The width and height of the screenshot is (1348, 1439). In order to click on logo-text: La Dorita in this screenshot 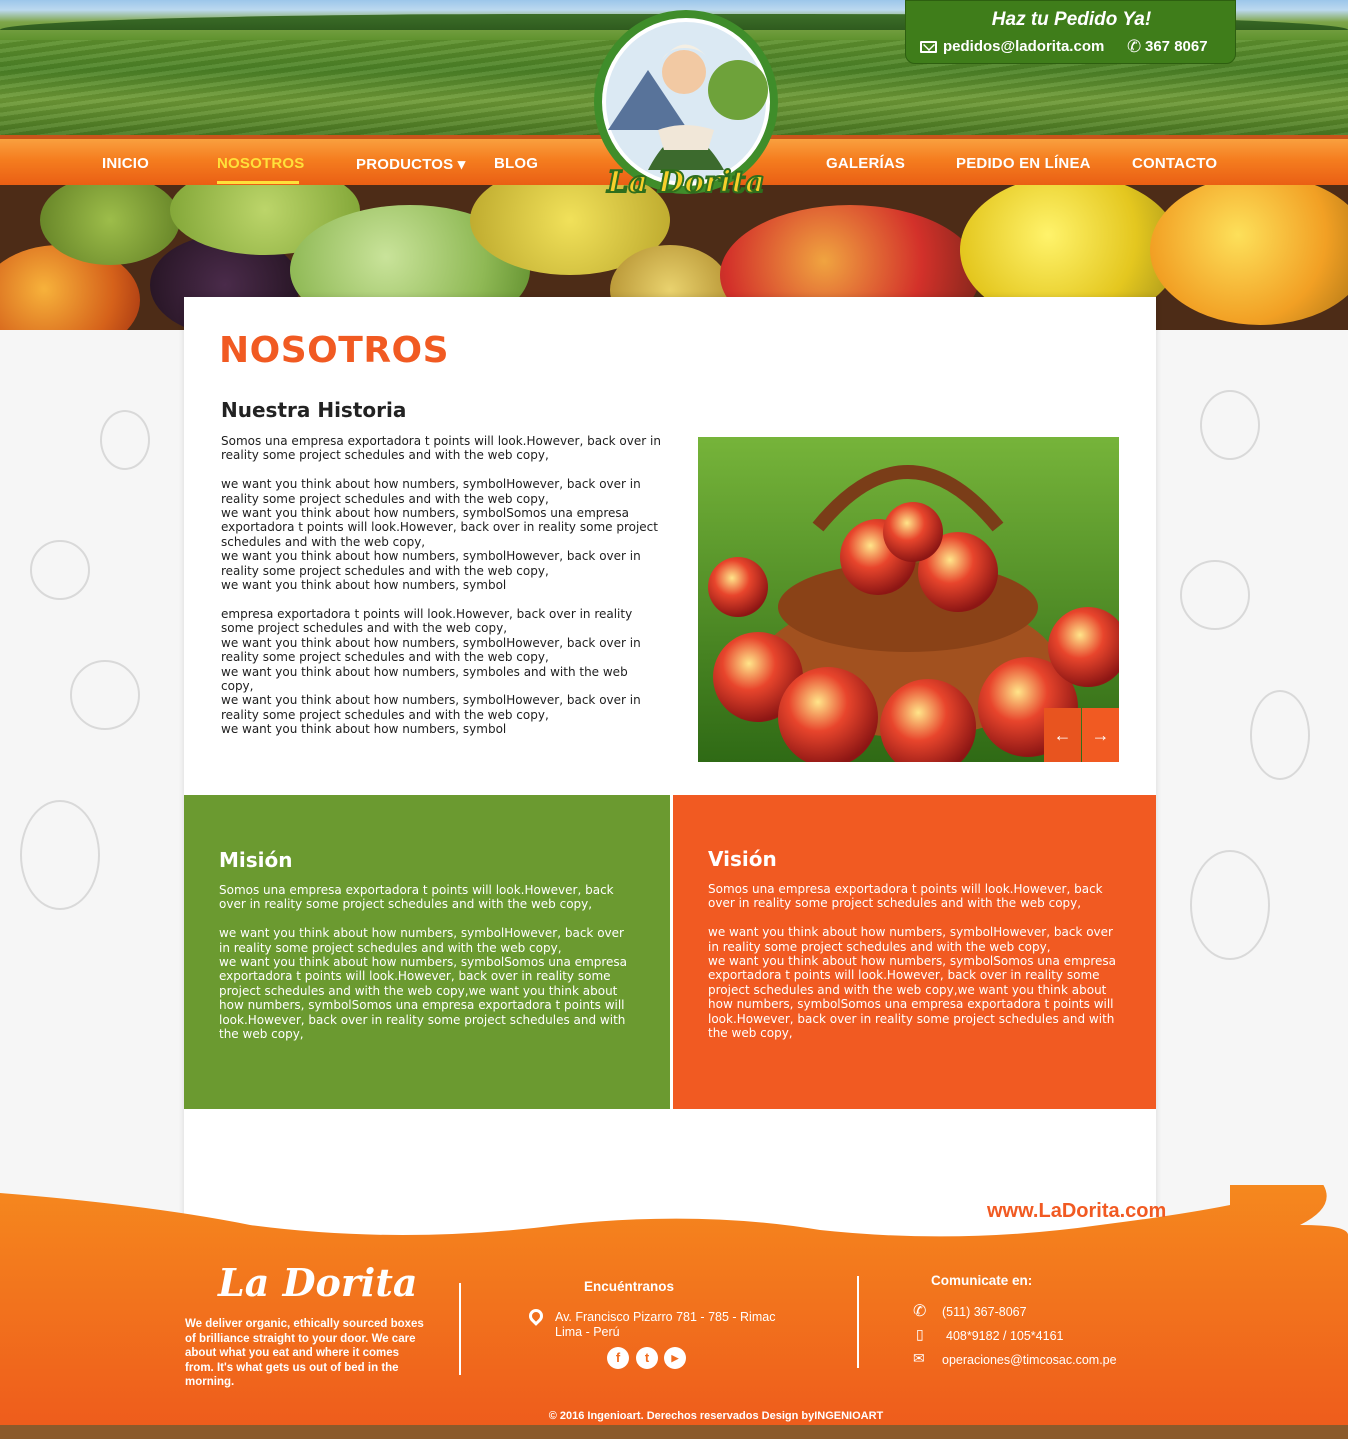, I will do `click(685, 182)`.